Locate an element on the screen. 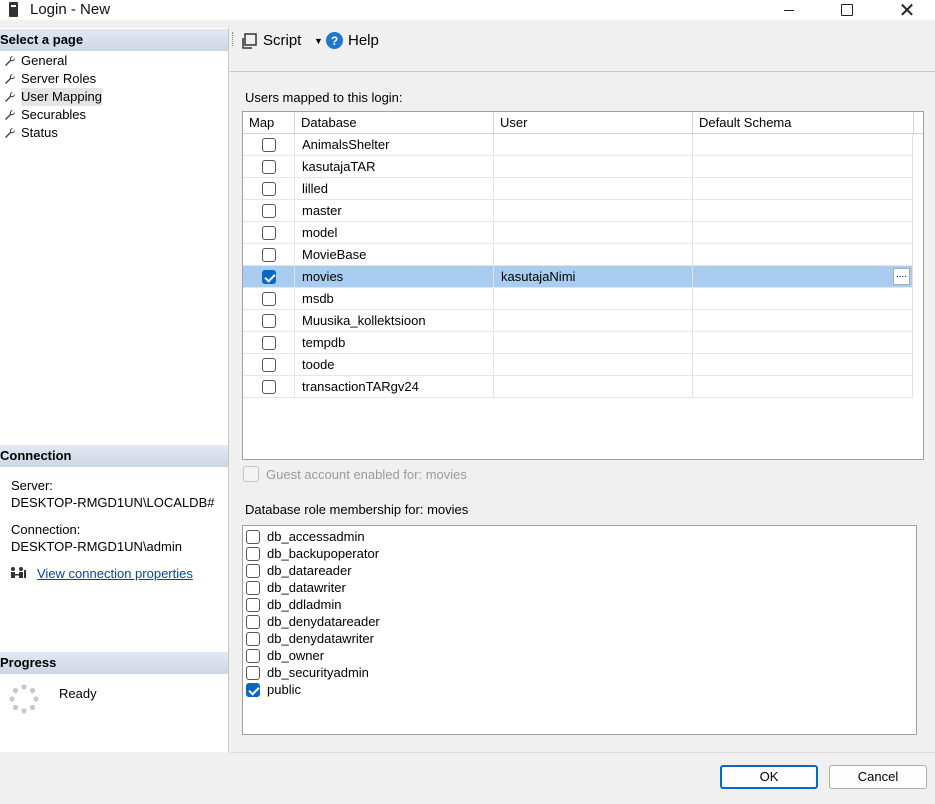  grid-row: MovieBase is located at coordinates (578, 255).